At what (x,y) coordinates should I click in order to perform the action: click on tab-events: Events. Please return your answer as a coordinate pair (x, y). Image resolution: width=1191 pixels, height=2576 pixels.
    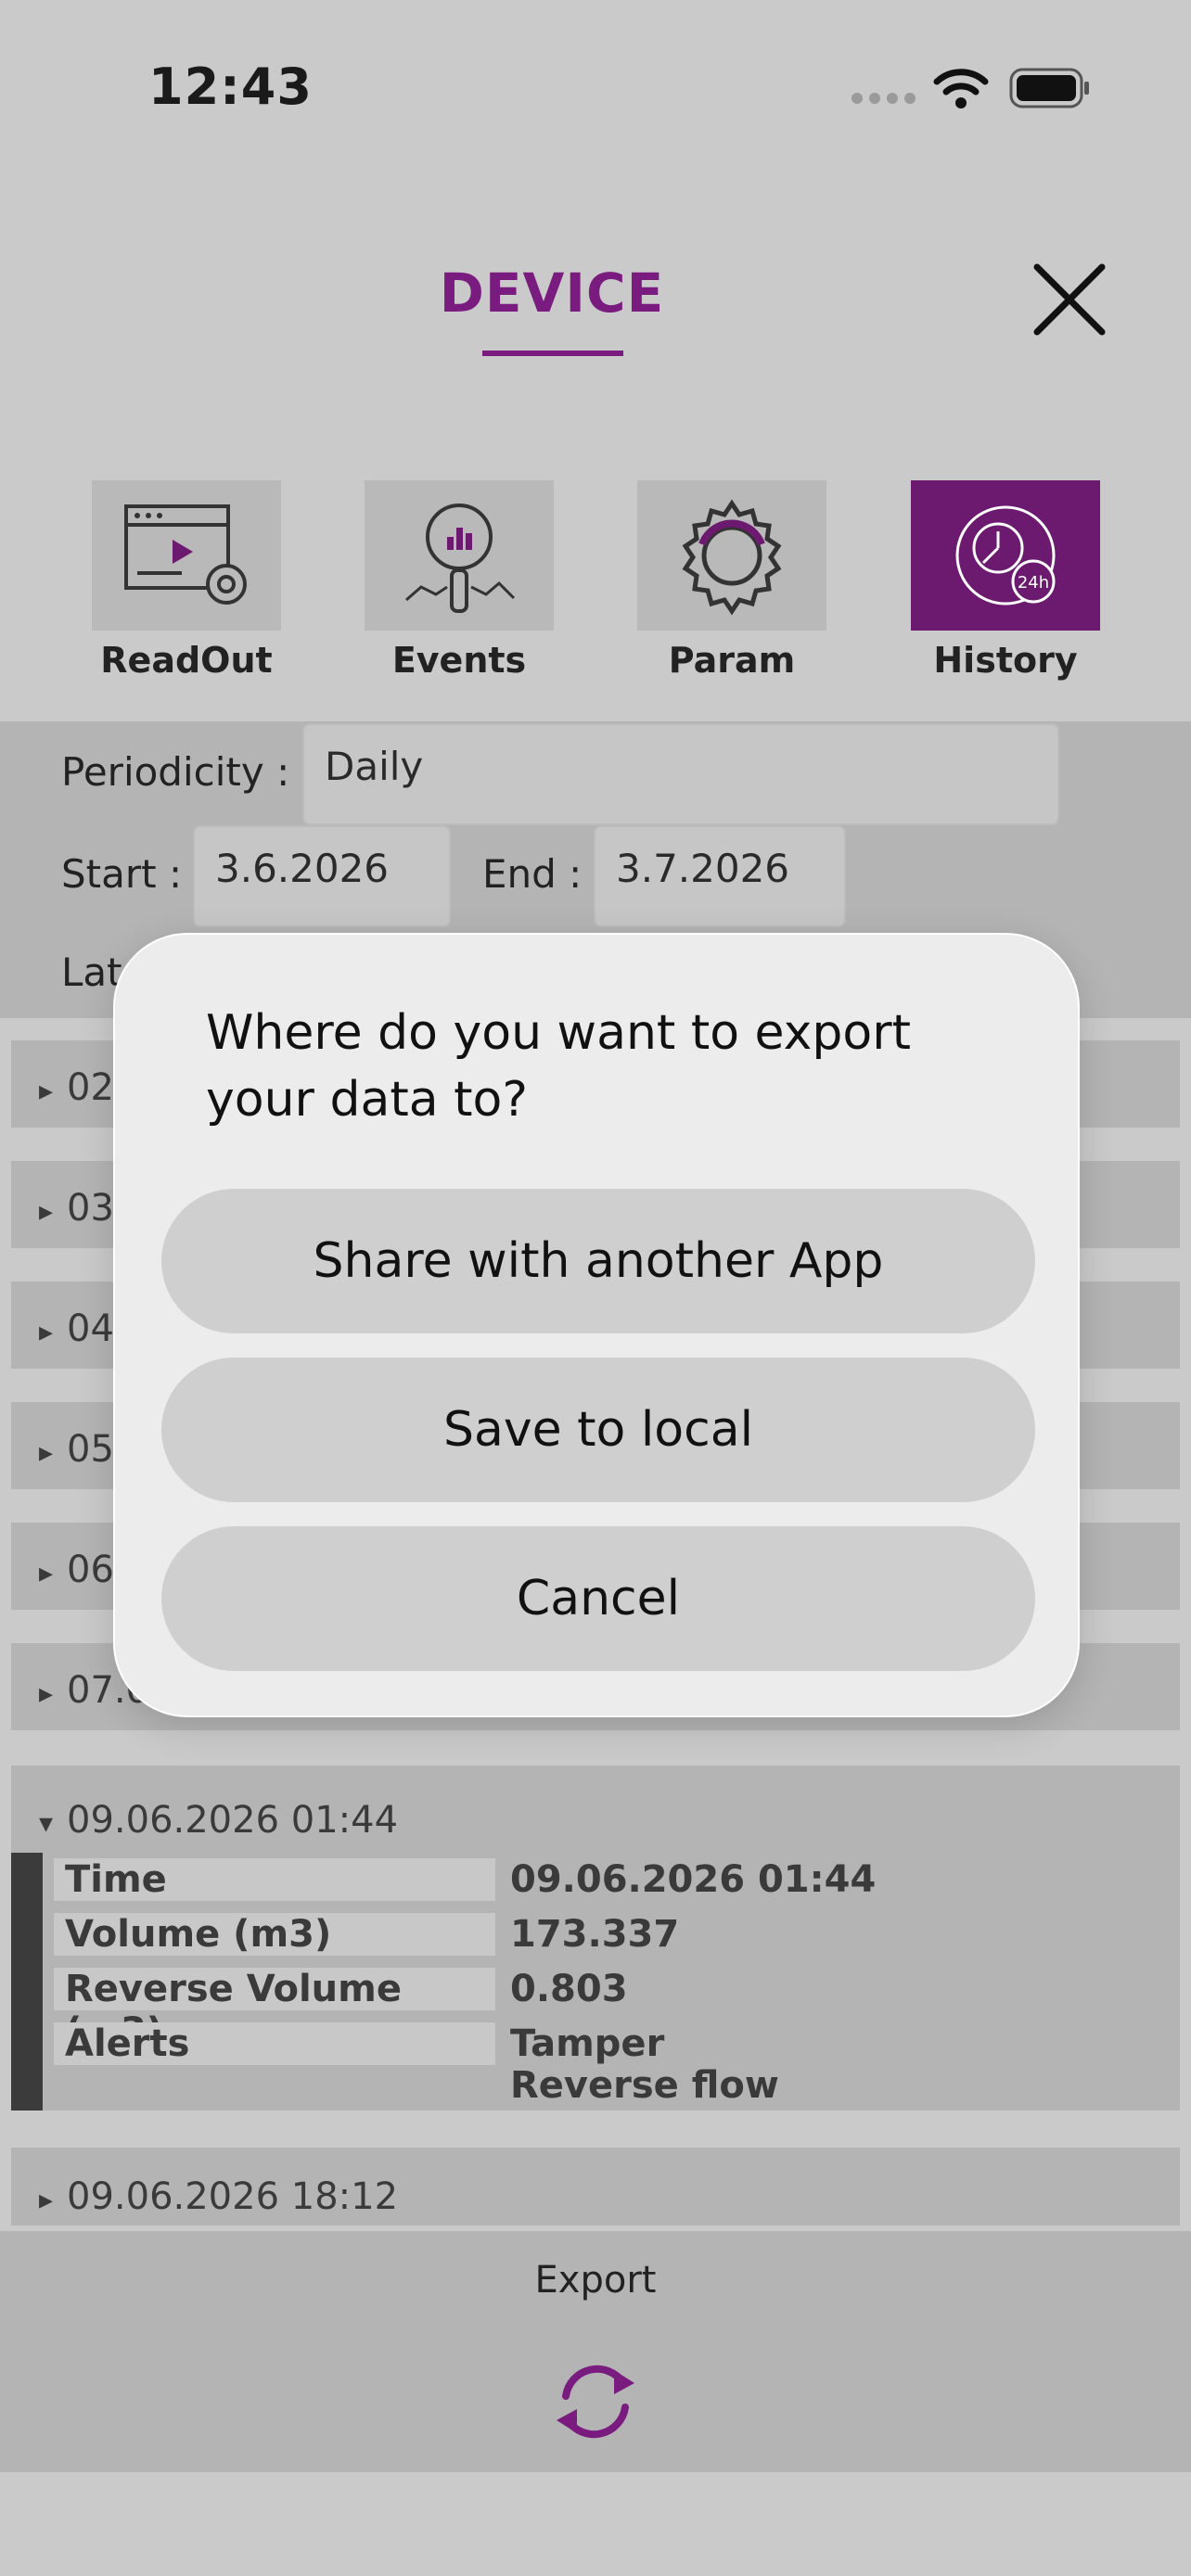
    Looking at the image, I should click on (459, 580).